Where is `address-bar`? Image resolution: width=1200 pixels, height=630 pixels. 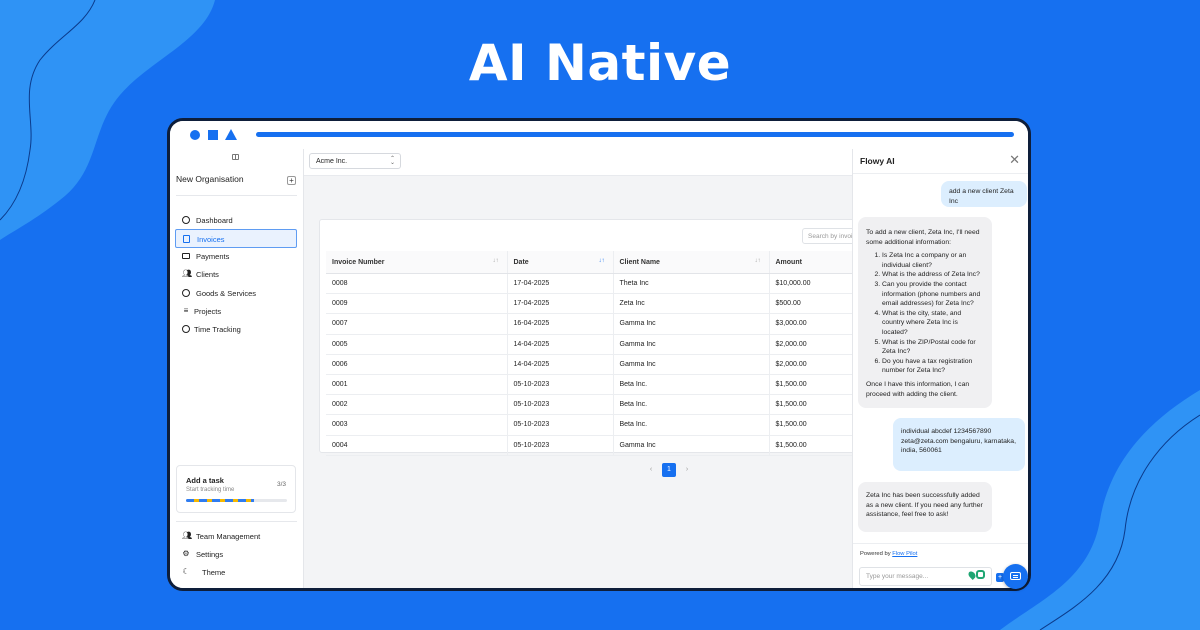
address-bar is located at coordinates (635, 134).